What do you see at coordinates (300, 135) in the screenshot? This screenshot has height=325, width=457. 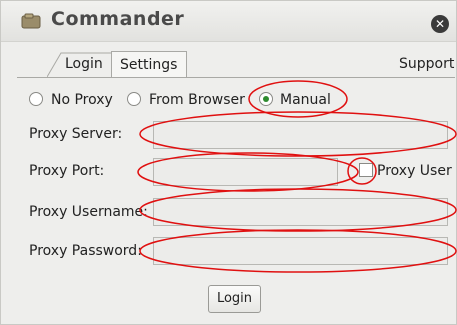 I see `proxy-server-field` at bounding box center [300, 135].